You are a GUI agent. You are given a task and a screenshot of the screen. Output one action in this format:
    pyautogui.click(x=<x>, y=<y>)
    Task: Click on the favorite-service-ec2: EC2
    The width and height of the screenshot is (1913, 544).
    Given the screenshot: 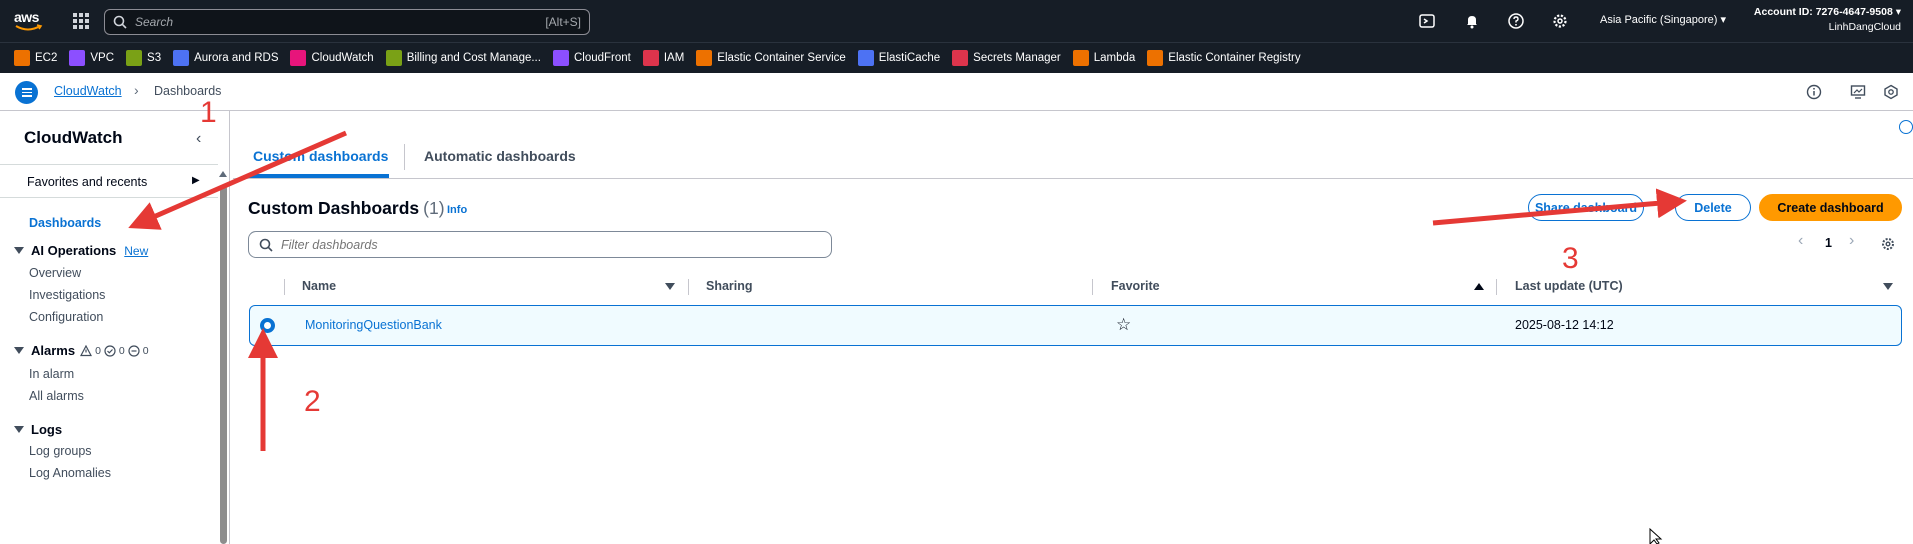 What is the action you would take?
    pyautogui.click(x=35, y=58)
    